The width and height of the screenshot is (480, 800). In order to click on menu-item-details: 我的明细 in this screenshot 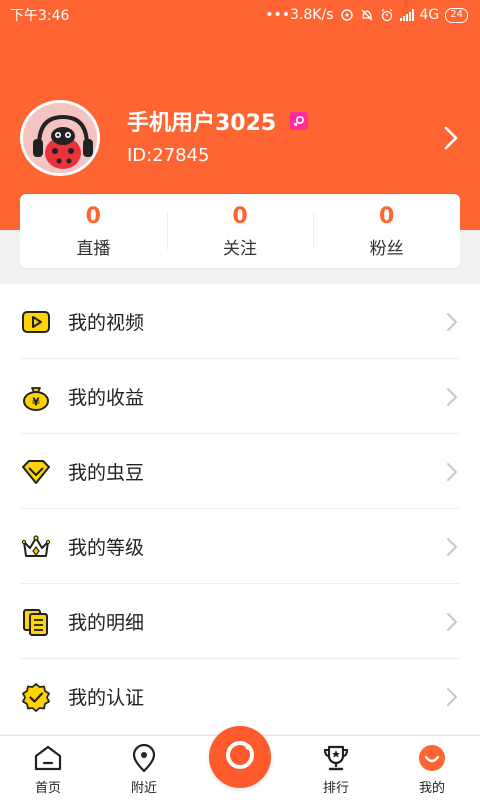, I will do `click(240, 621)`.